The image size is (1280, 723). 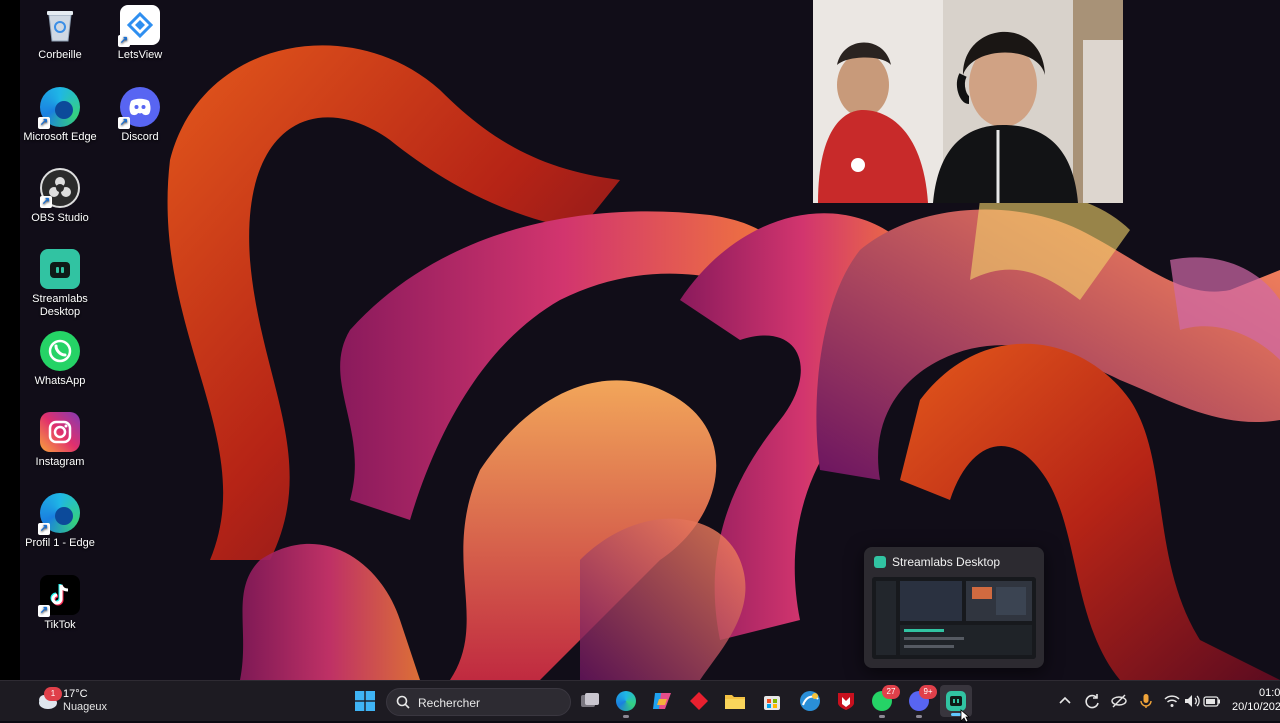 I want to click on store-icon, so click(x=772, y=703).